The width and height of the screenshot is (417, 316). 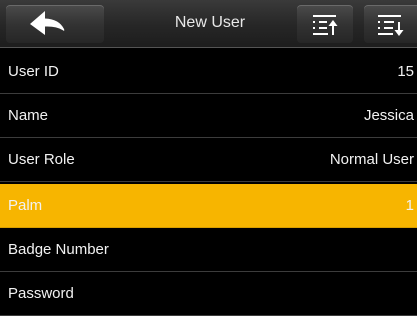 I want to click on list-move-up-icon, so click(x=325, y=25).